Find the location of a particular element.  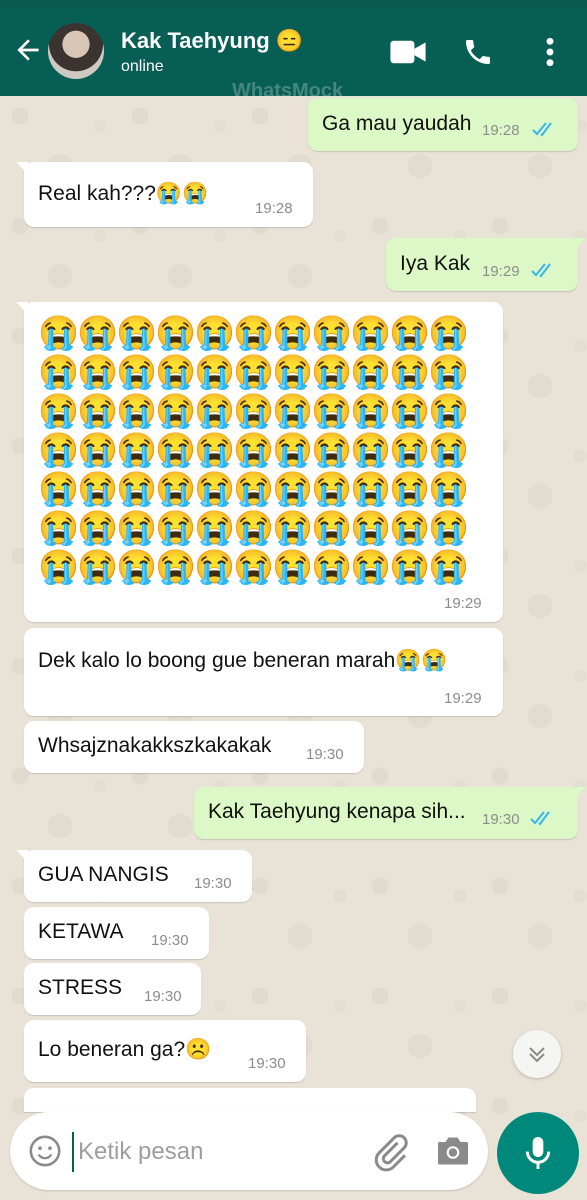

message-composer is located at coordinates (249, 1151).